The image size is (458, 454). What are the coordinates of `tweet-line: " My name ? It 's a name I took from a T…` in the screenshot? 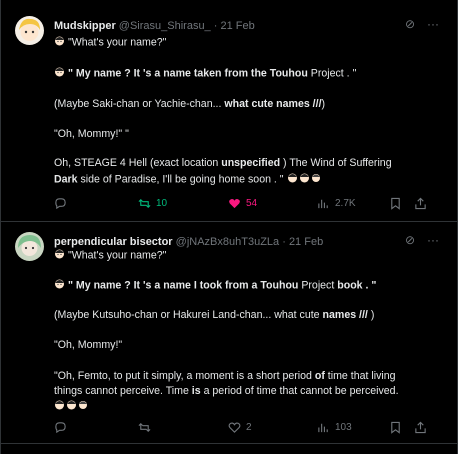 It's located at (215, 285).